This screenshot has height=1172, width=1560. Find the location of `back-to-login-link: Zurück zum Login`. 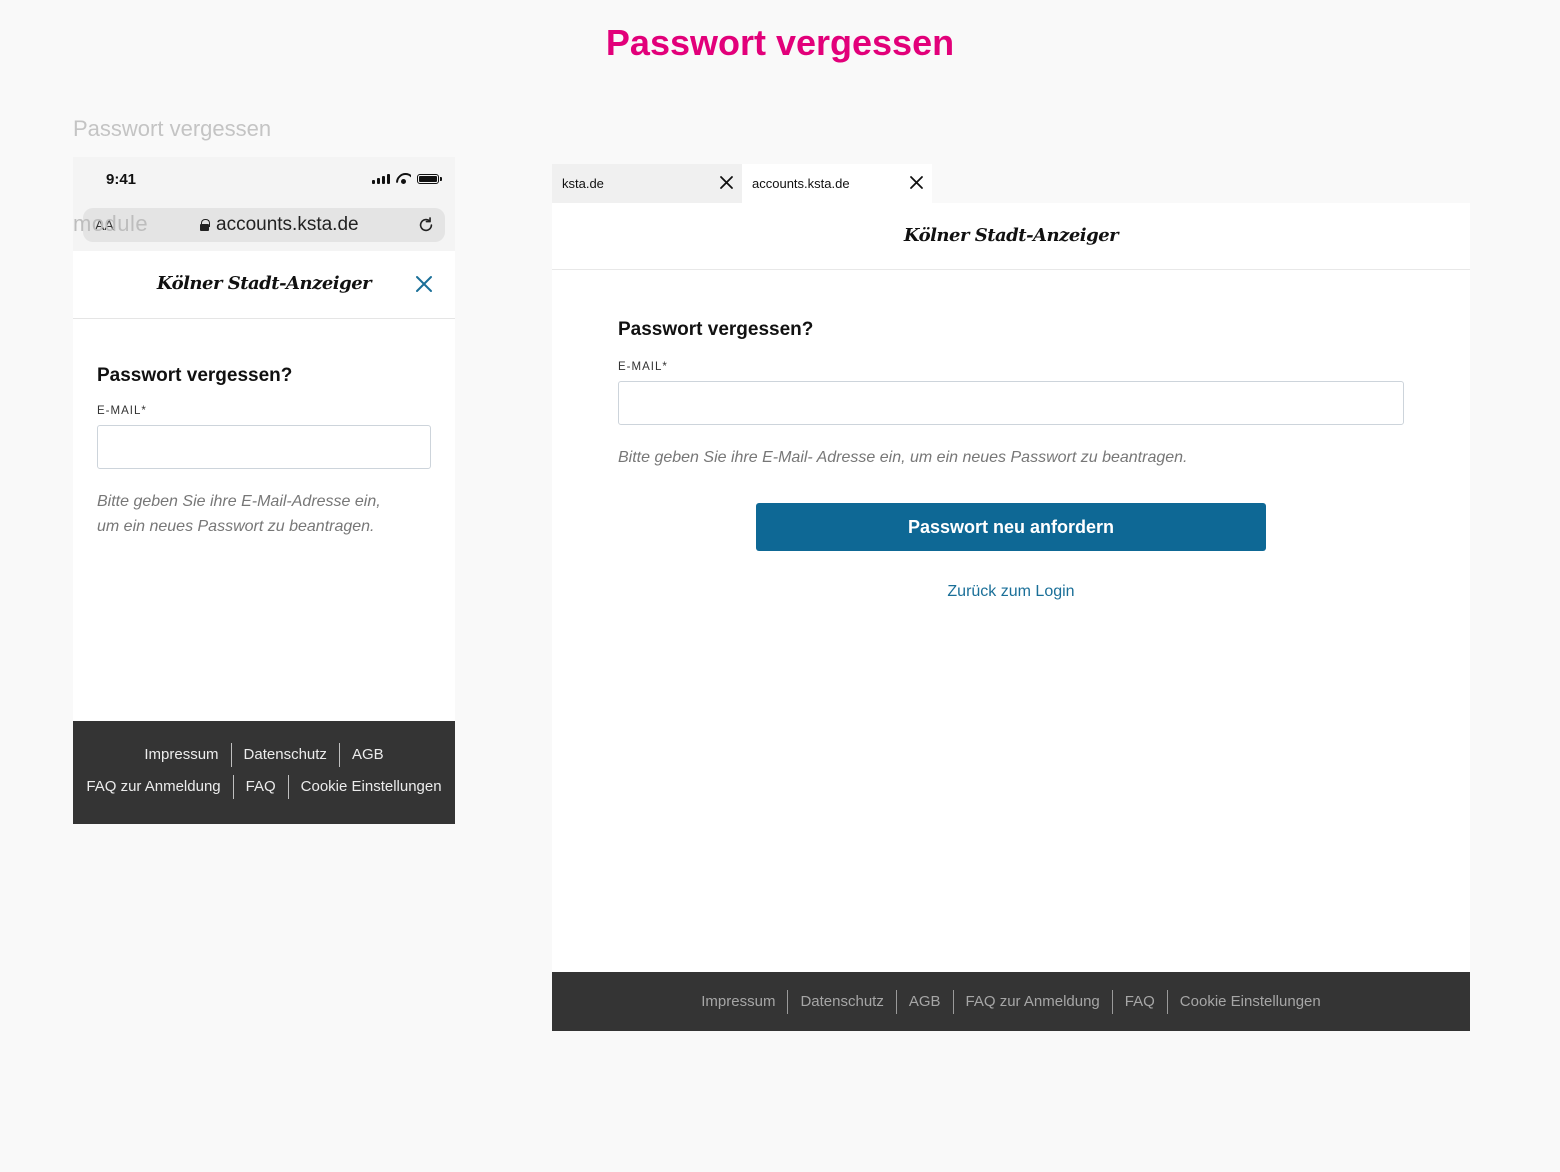

back-to-login-link: Zurück zum Login is located at coordinates (1011, 592).